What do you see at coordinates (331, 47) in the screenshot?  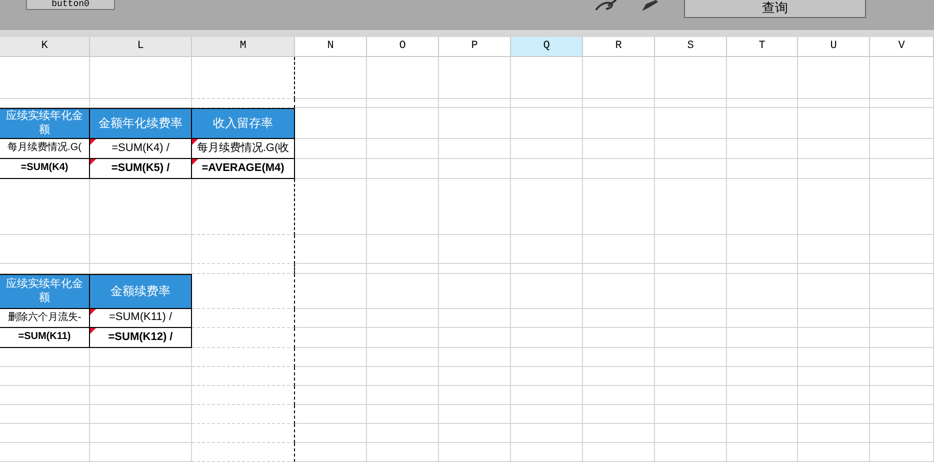 I see `column-header: N` at bounding box center [331, 47].